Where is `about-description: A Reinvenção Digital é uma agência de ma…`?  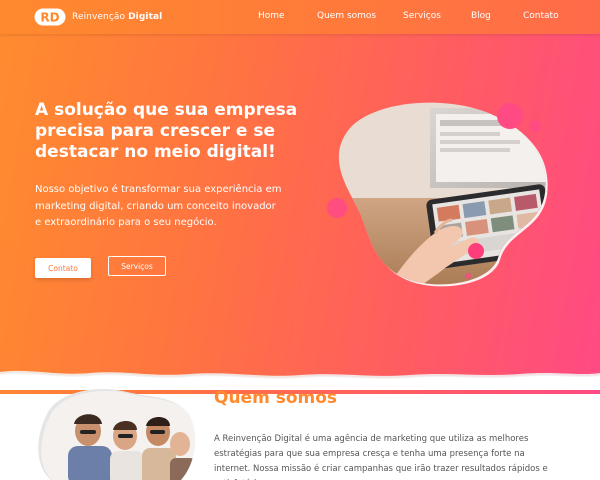 about-description: A Reinvenção Digital é uma agência de ma… is located at coordinates (381, 457).